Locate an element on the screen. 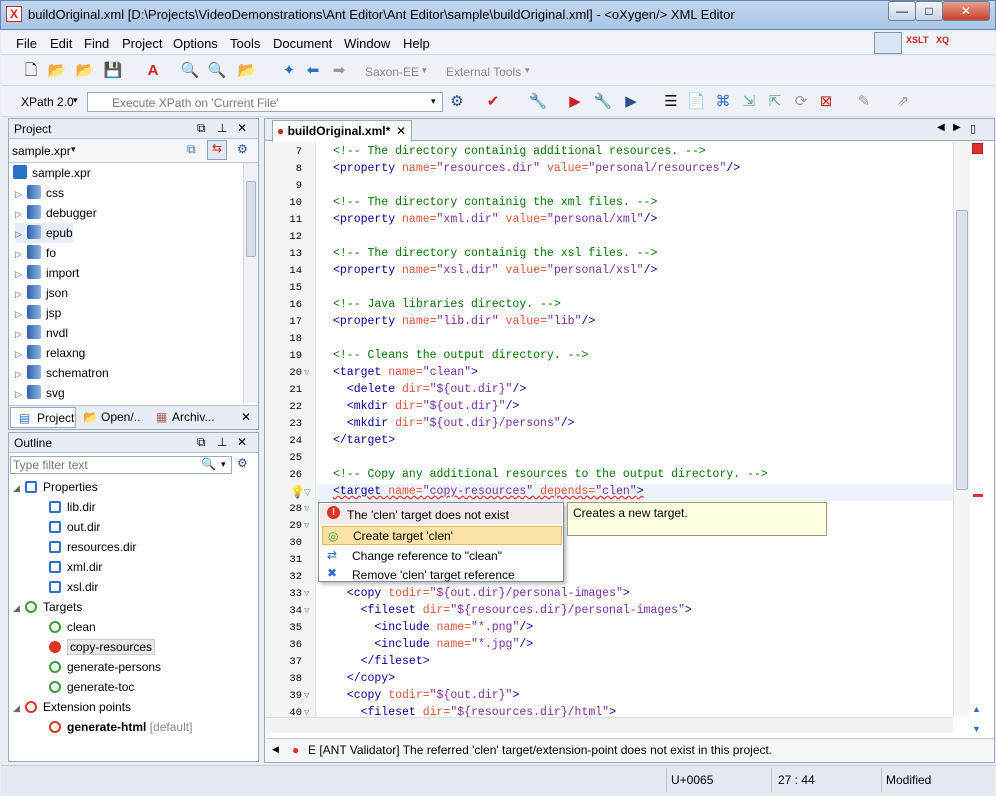 The image size is (996, 796). outline-filter-input: Type filter text 🔍 ▾ is located at coordinates (121, 465).